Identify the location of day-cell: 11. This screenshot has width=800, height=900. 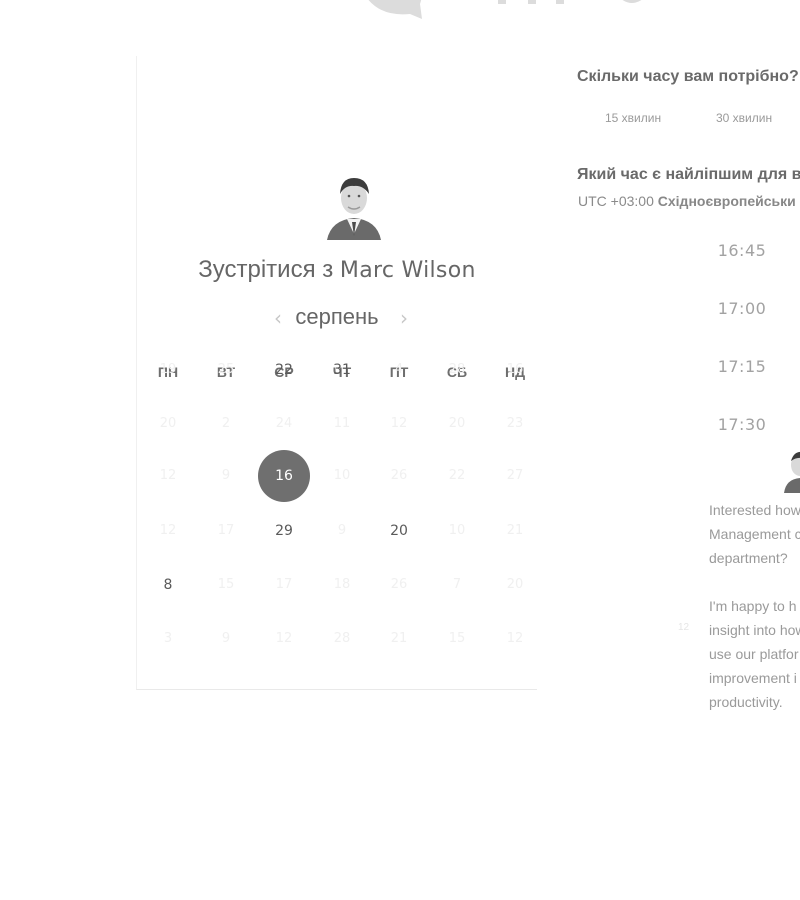
(342, 423).